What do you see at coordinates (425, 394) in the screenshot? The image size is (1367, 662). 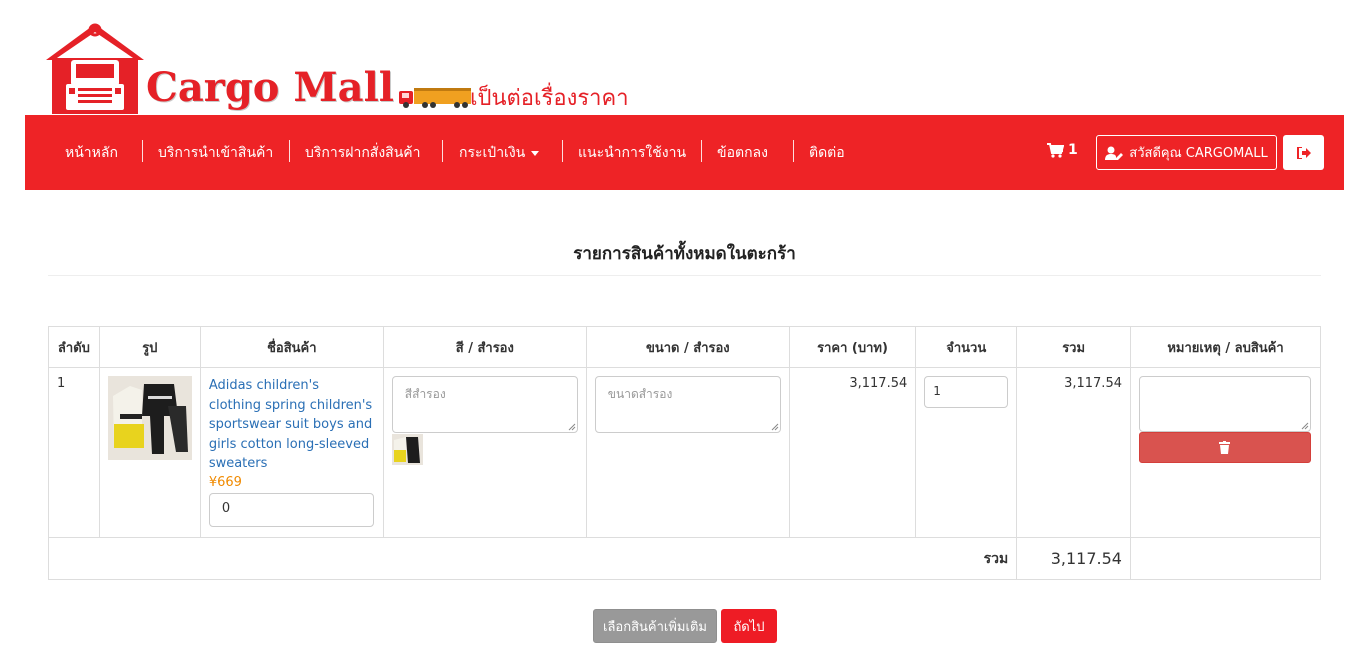 I see `color-backup-placeholder: สีสำรอง` at bounding box center [425, 394].